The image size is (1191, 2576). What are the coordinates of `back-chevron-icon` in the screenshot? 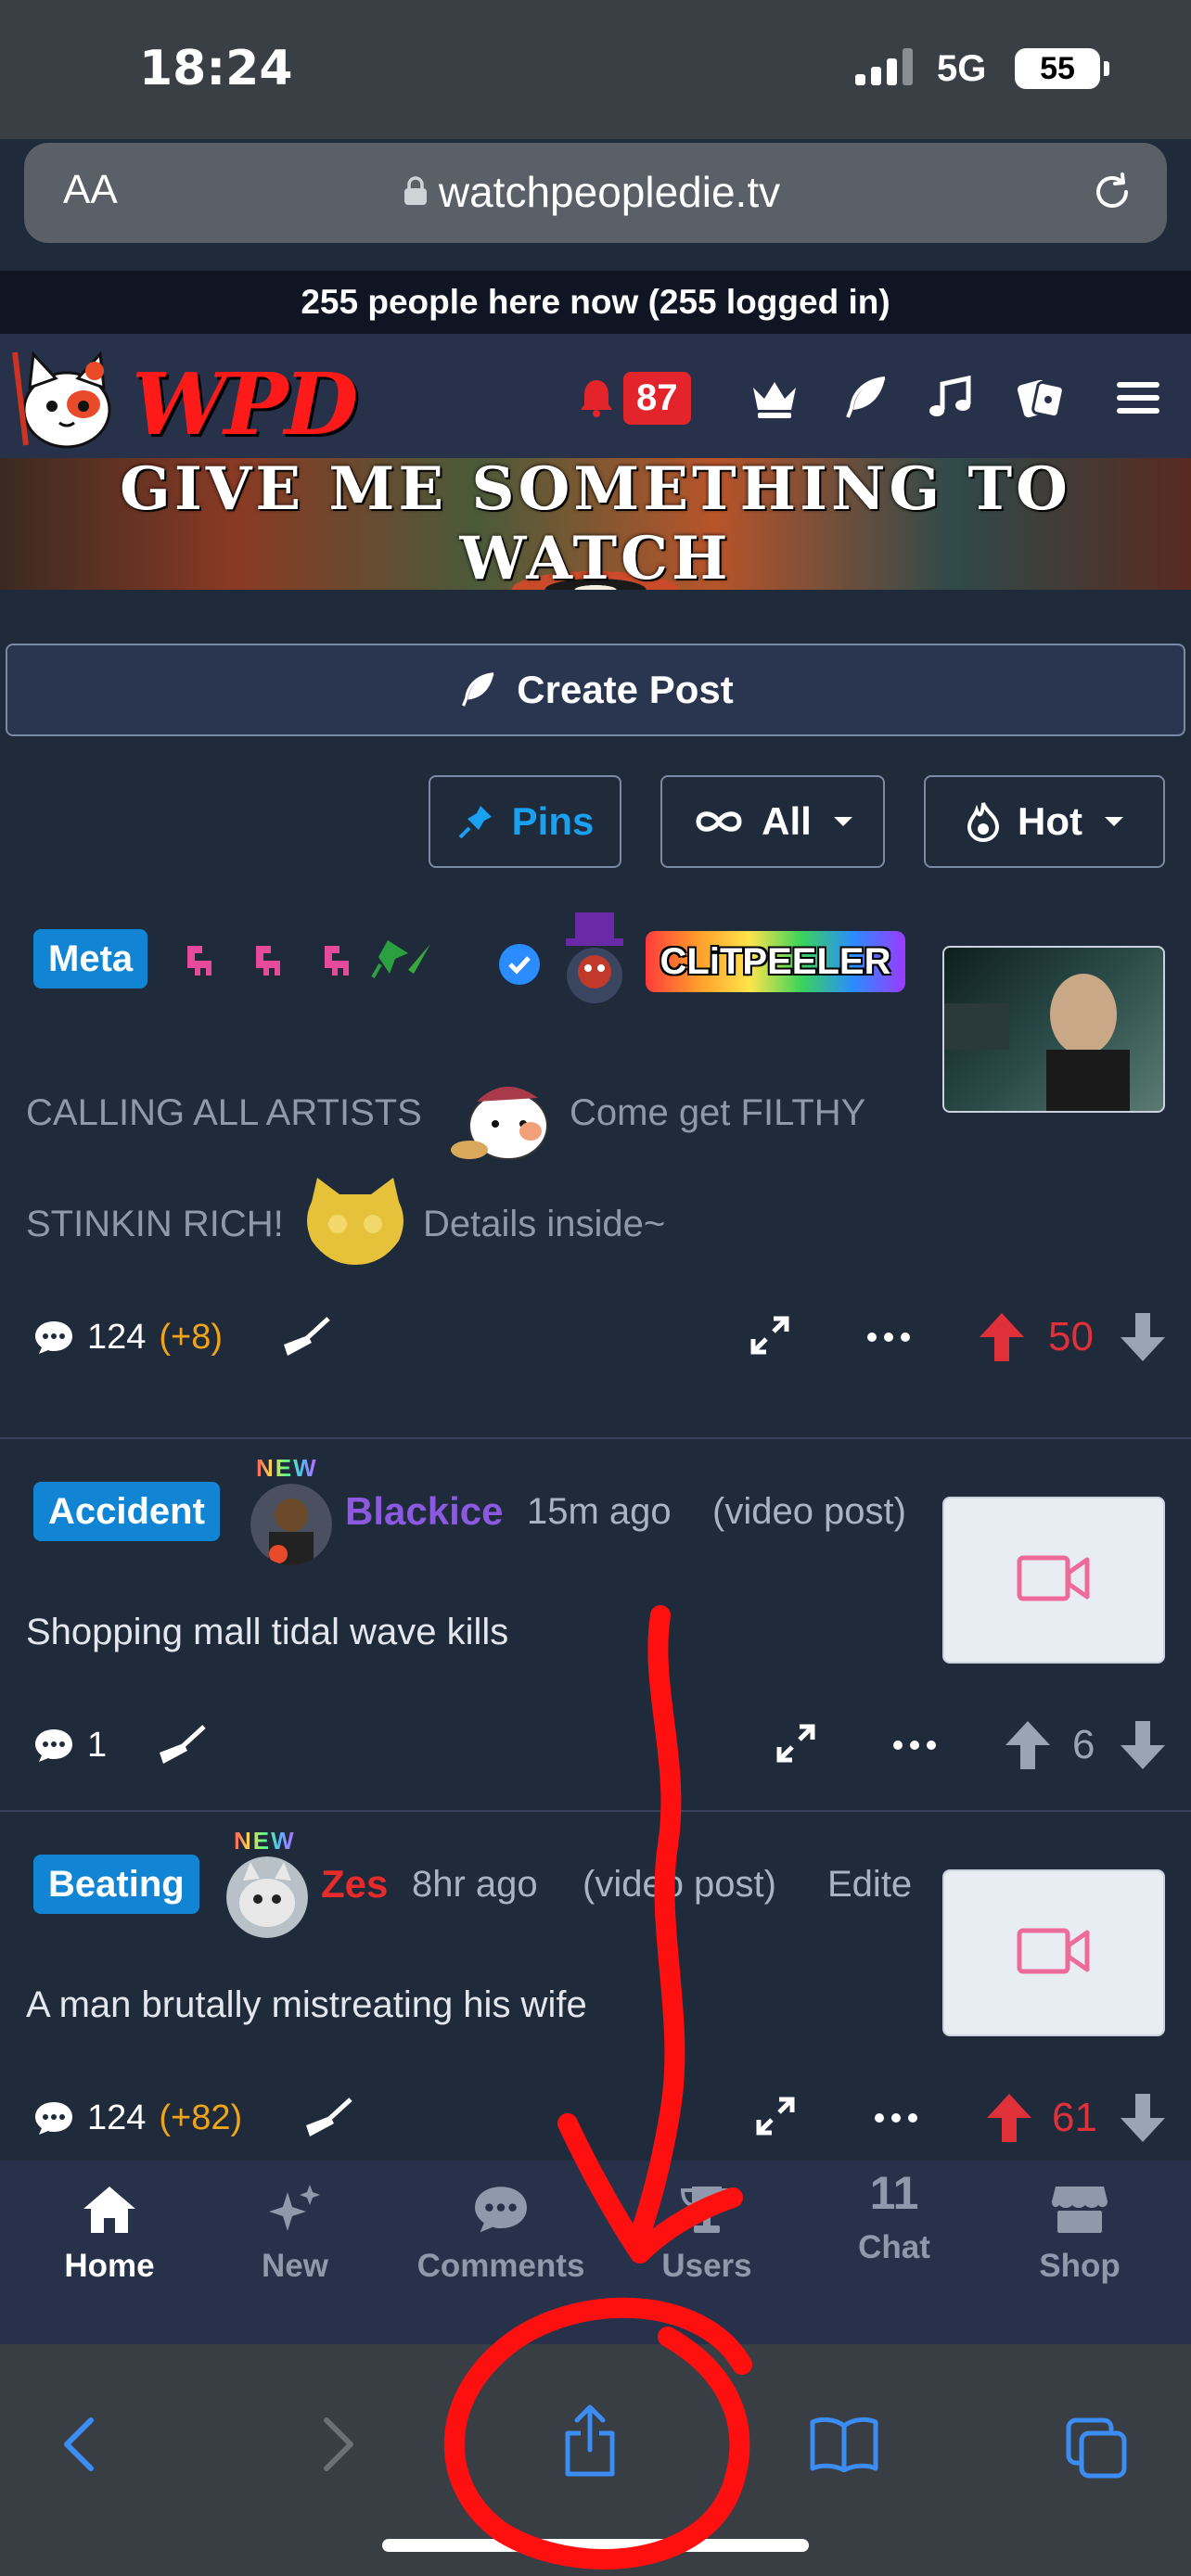 It's located at (80, 2445).